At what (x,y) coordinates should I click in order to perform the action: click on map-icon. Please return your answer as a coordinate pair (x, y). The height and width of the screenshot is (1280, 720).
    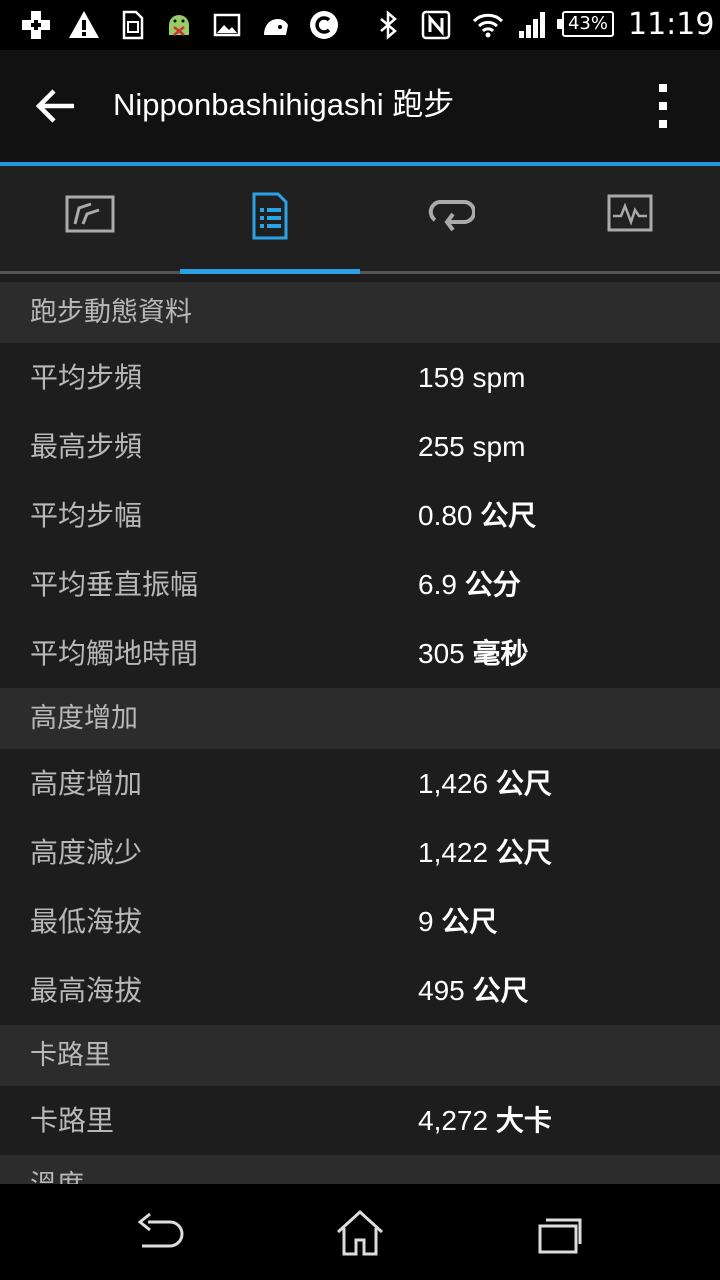
    Looking at the image, I should click on (90, 214).